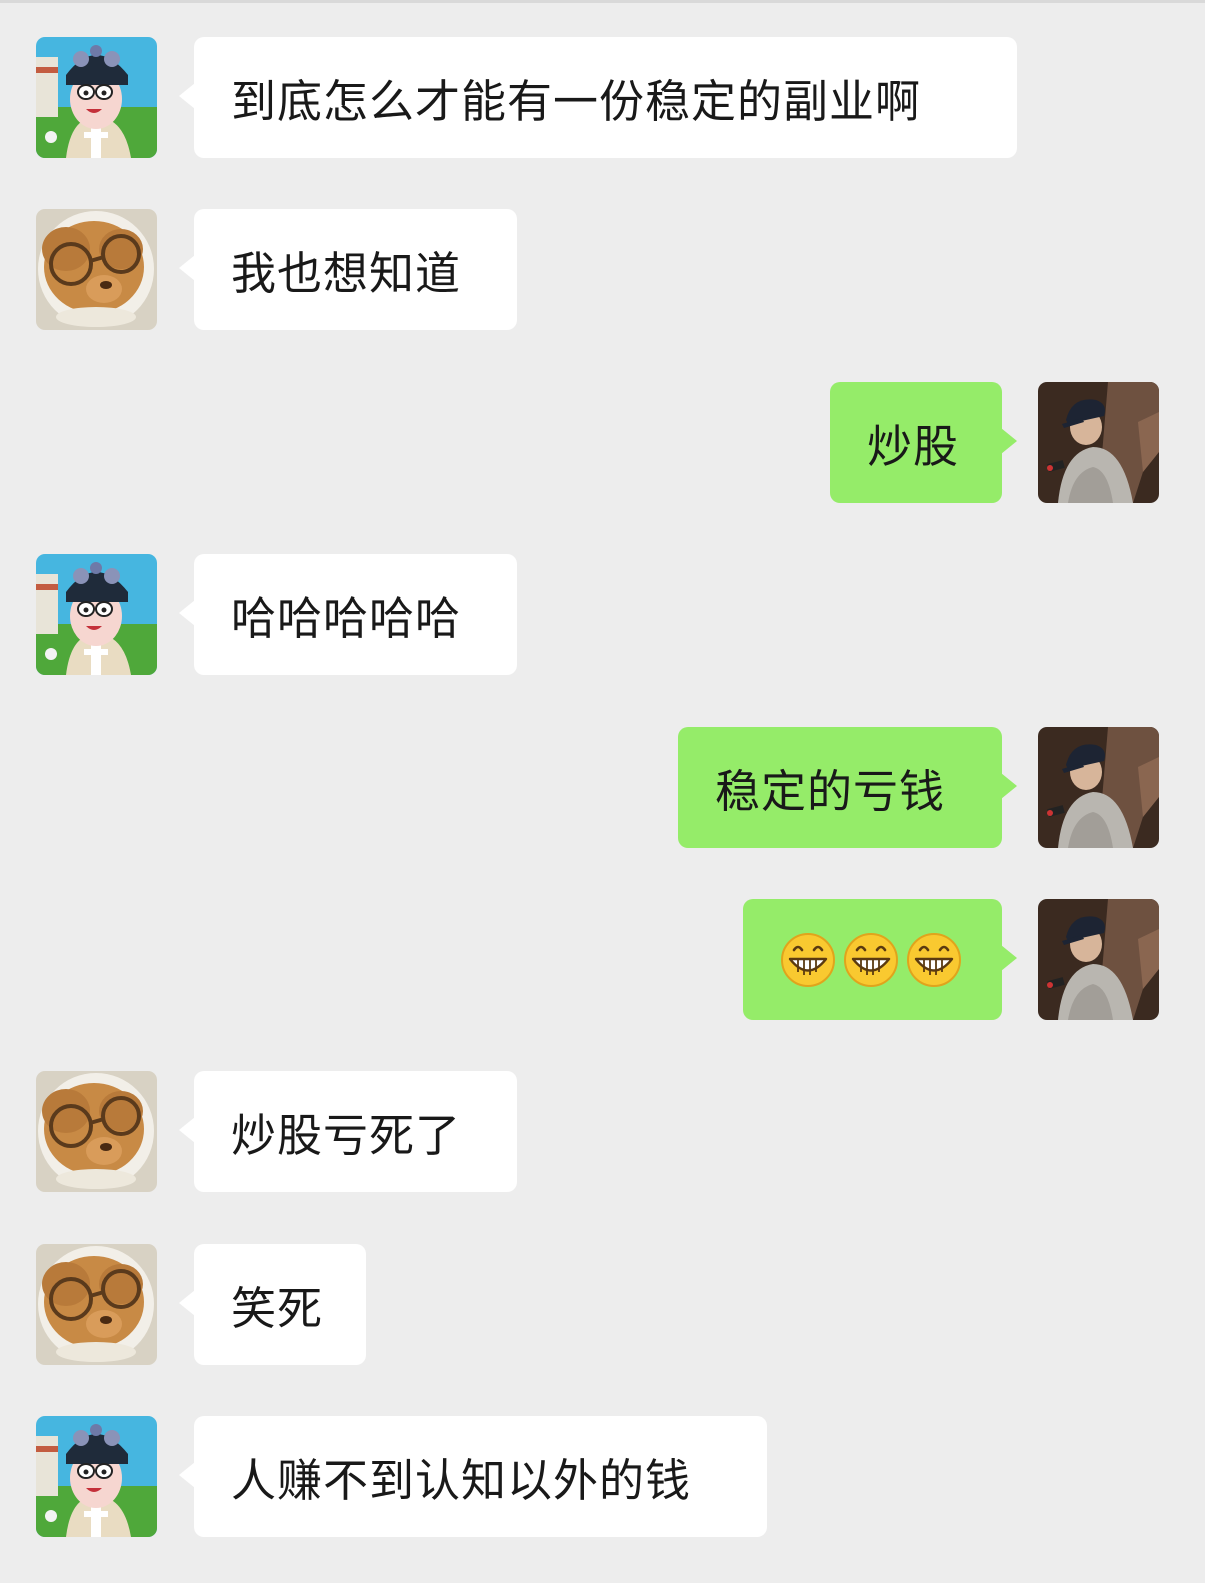 The width and height of the screenshot is (1205, 1583). I want to click on message-text: 到底怎么才能有一份稳定的副业啊, so click(576, 101).